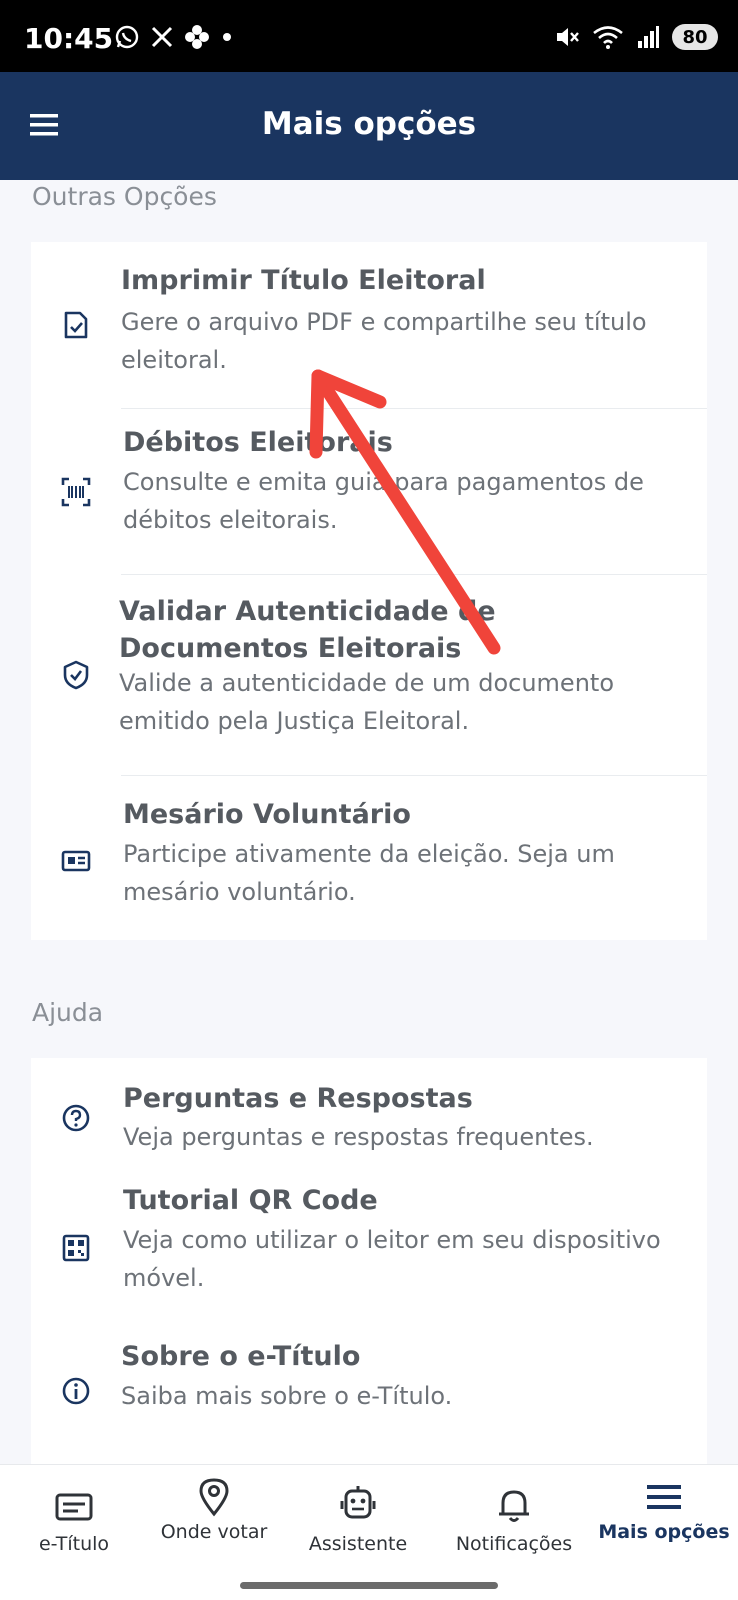 The height and width of the screenshot is (1600, 738). Describe the element at coordinates (514, 1544) in the screenshot. I see `nav-label: Notificações` at that location.